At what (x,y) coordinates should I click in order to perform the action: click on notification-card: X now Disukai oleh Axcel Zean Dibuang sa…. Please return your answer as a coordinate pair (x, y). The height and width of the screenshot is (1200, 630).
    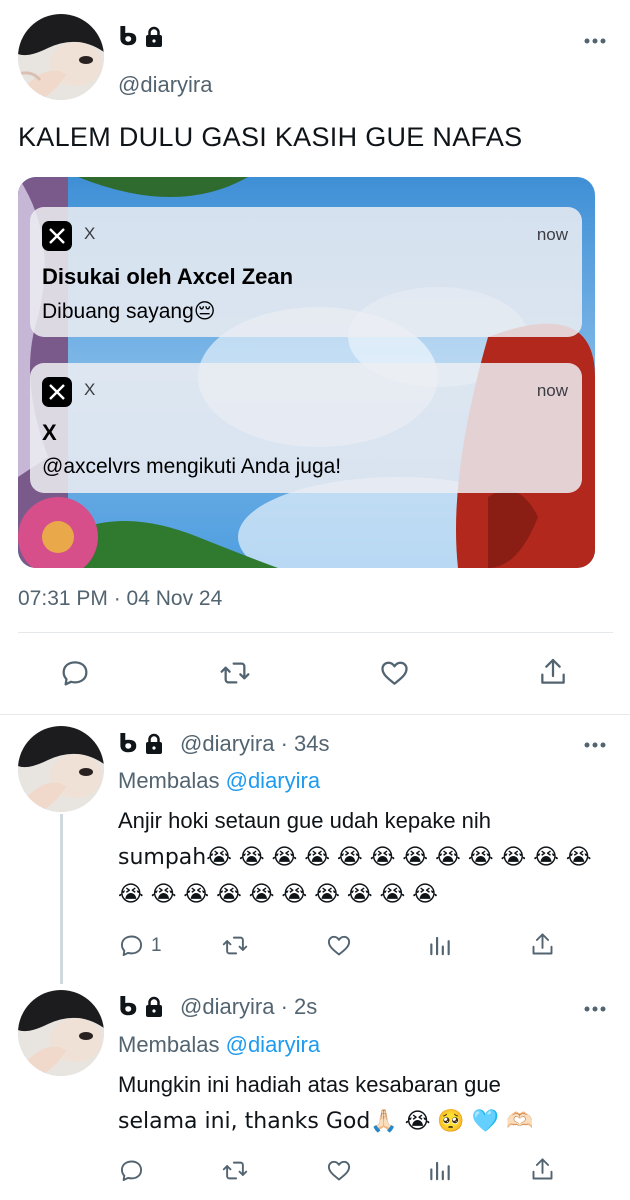
    Looking at the image, I should click on (306, 272).